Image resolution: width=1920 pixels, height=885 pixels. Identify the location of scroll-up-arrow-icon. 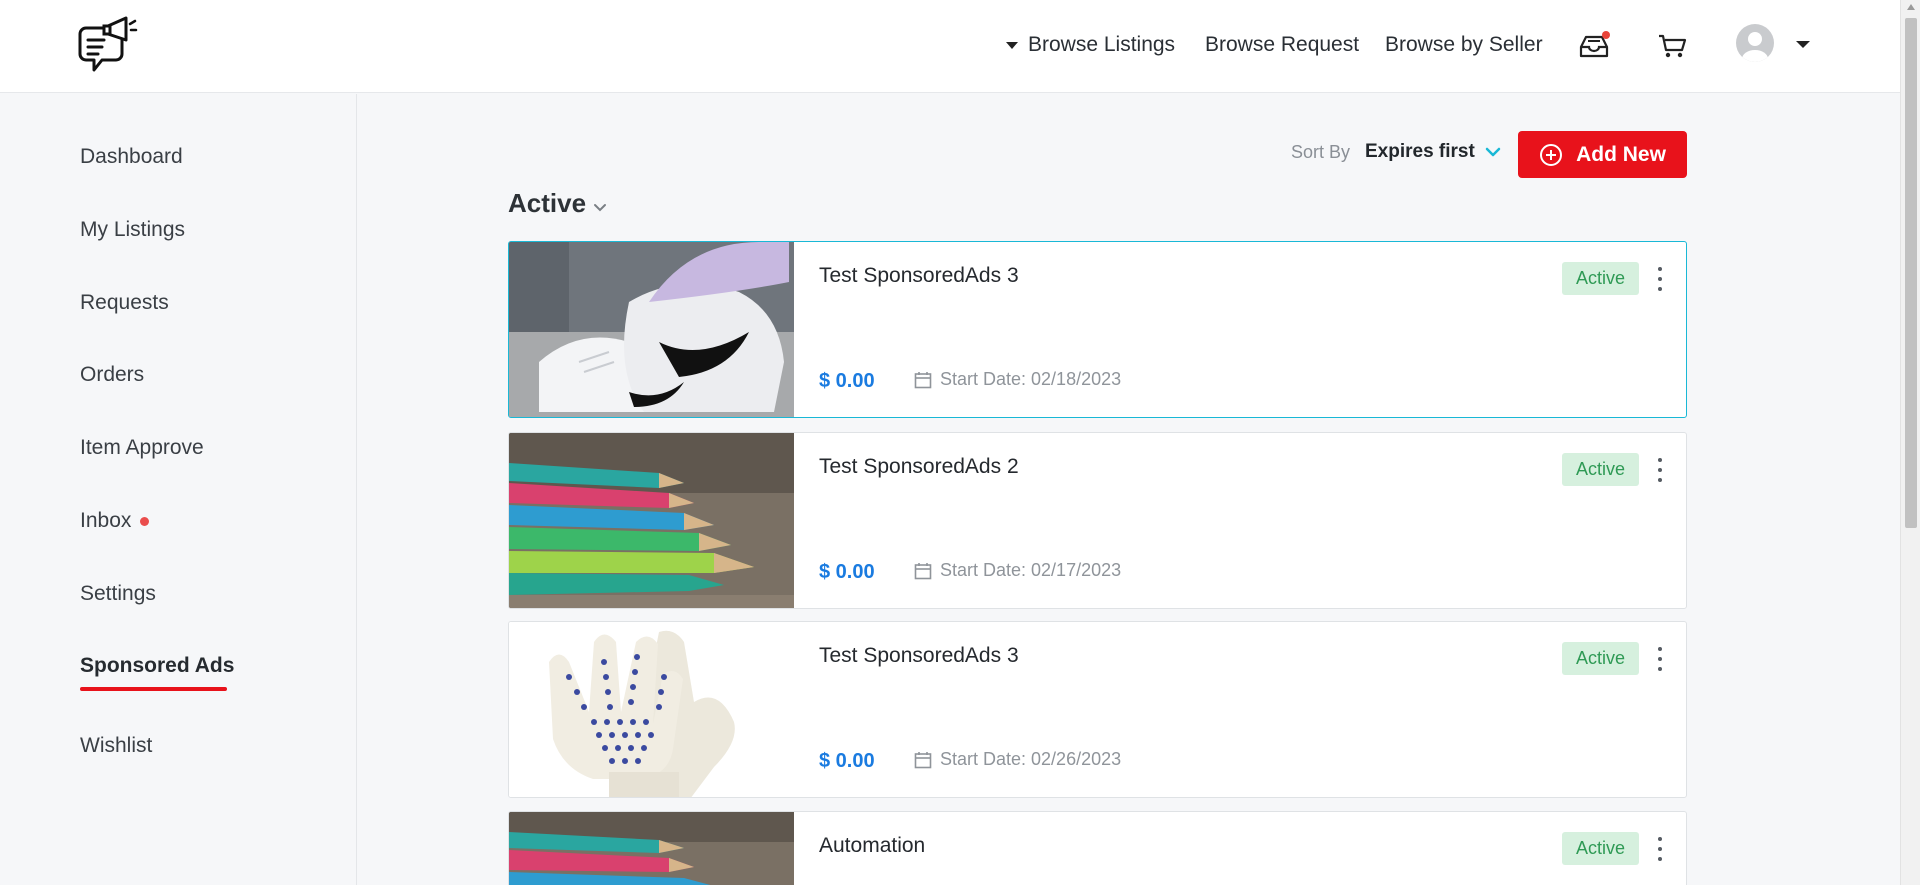
(1911, 7).